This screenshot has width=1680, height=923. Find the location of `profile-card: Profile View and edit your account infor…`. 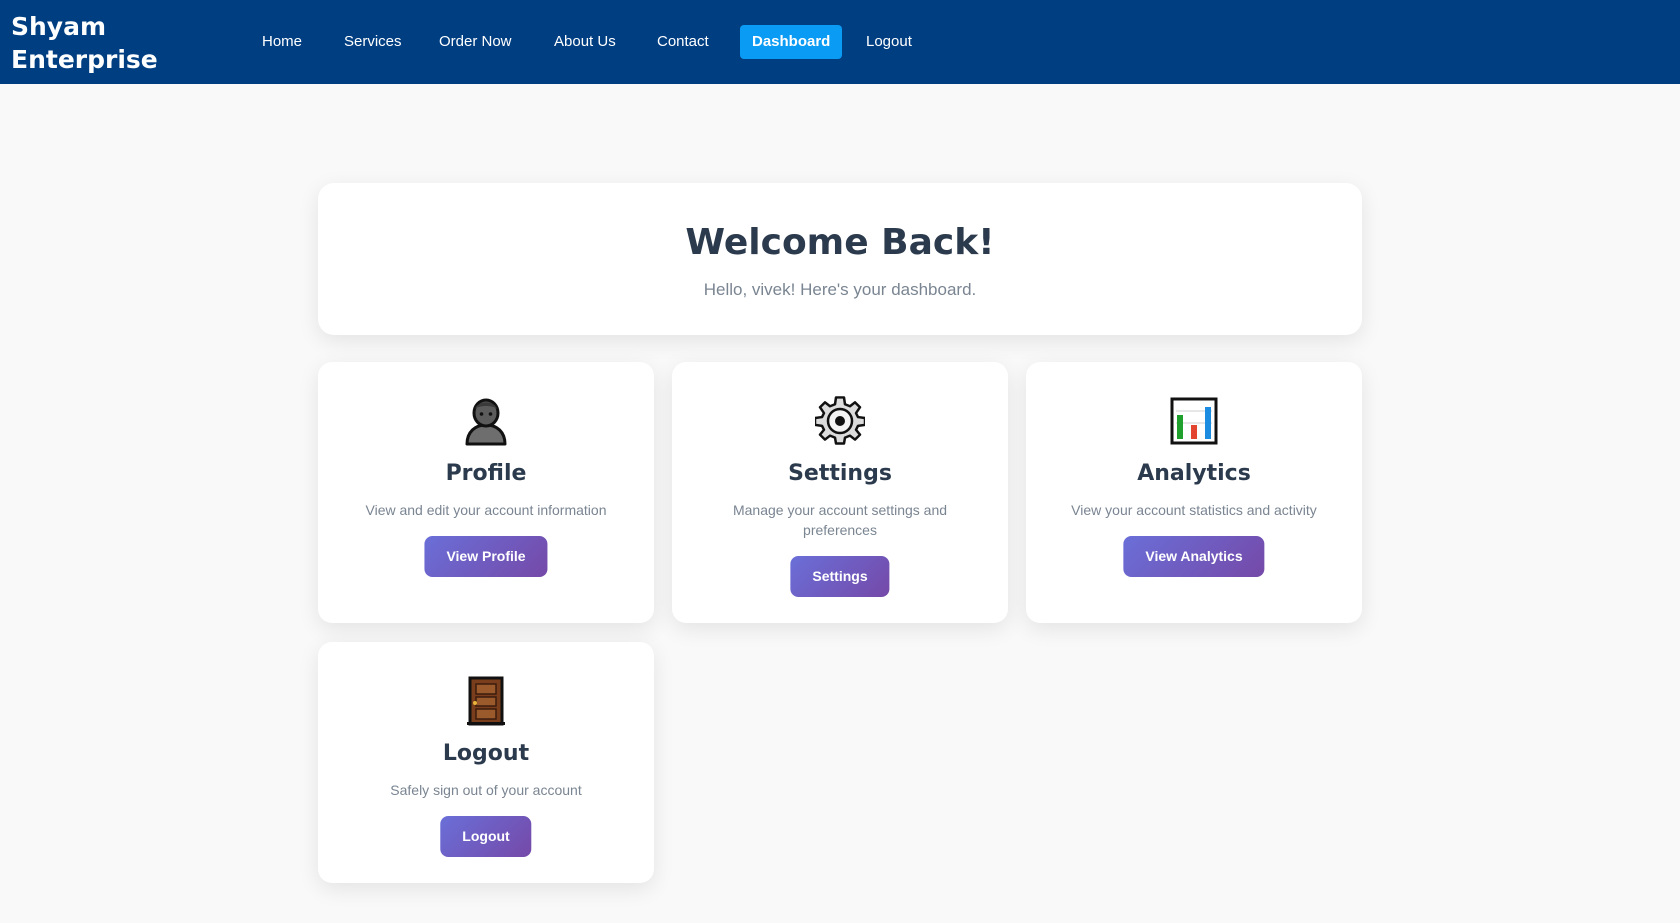

profile-card: Profile View and edit your account infor… is located at coordinates (486, 492).